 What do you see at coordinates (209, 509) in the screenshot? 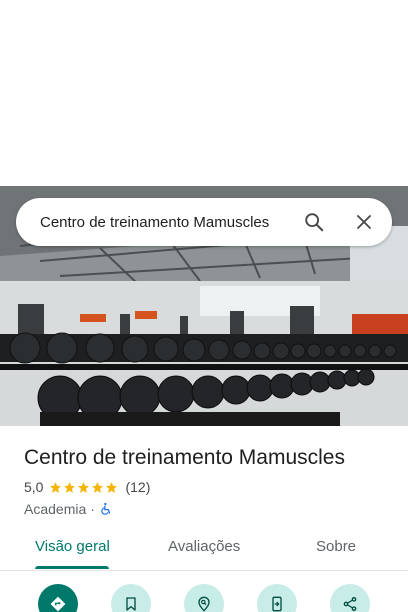
I see `category-row: Academia ·` at bounding box center [209, 509].